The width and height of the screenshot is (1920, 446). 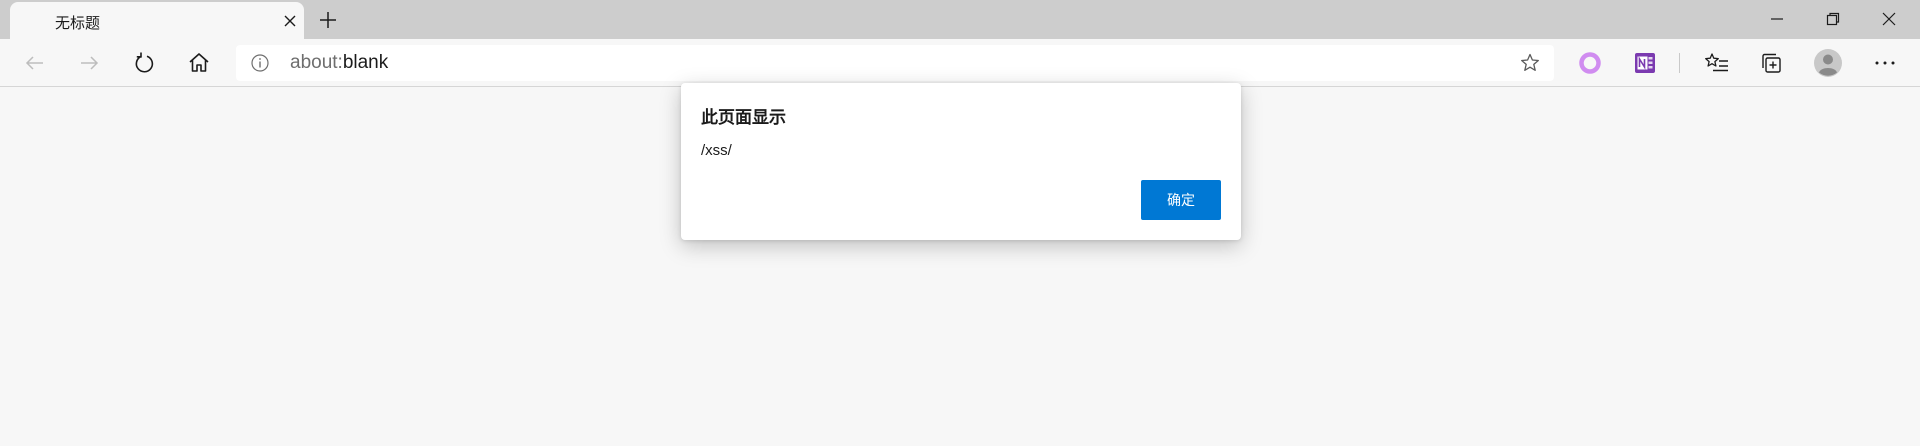 I want to click on address-path: blank, so click(x=365, y=62).